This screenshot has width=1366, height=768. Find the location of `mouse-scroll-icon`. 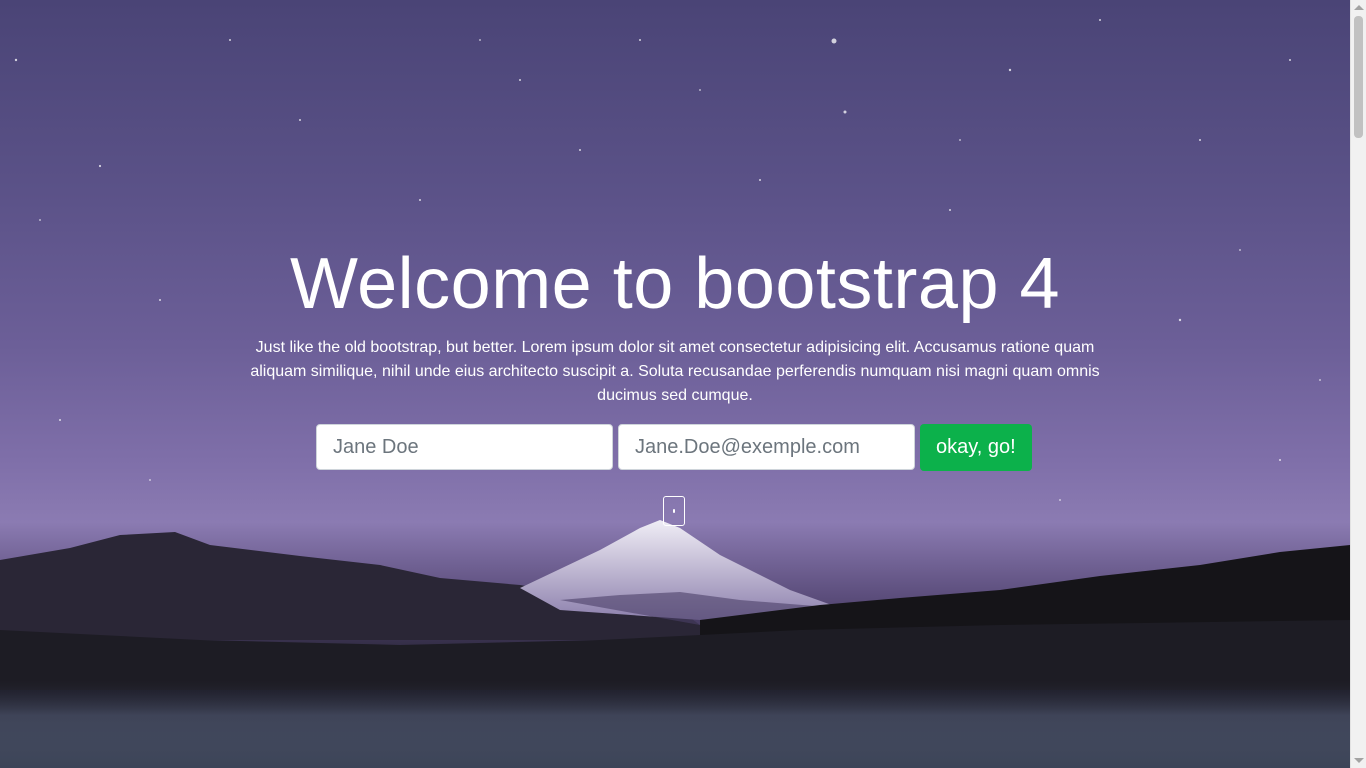

mouse-scroll-icon is located at coordinates (674, 511).